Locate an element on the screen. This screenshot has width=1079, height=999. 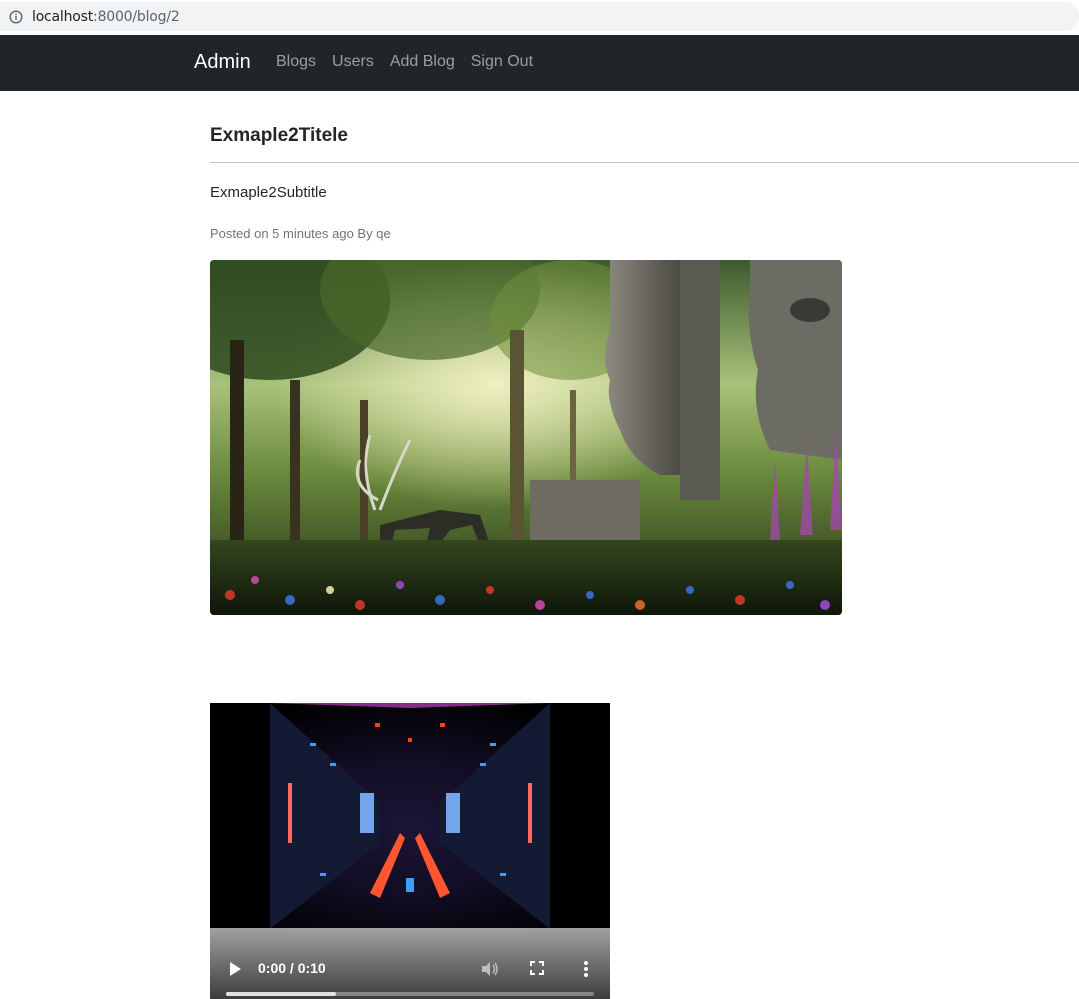
video-progress-fill is located at coordinates (281, 994).